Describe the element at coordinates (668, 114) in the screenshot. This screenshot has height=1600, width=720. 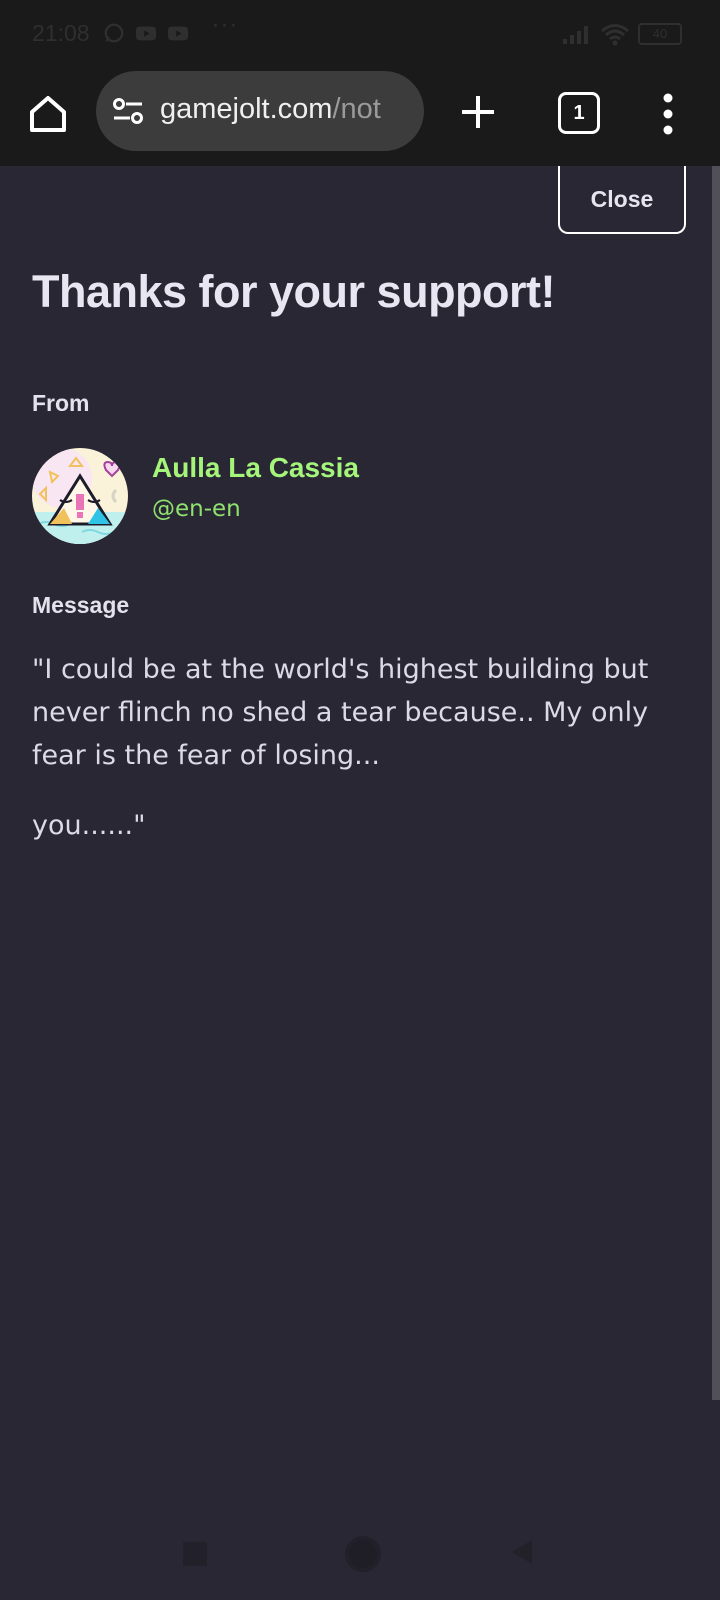
I see `more-options-icon` at that location.